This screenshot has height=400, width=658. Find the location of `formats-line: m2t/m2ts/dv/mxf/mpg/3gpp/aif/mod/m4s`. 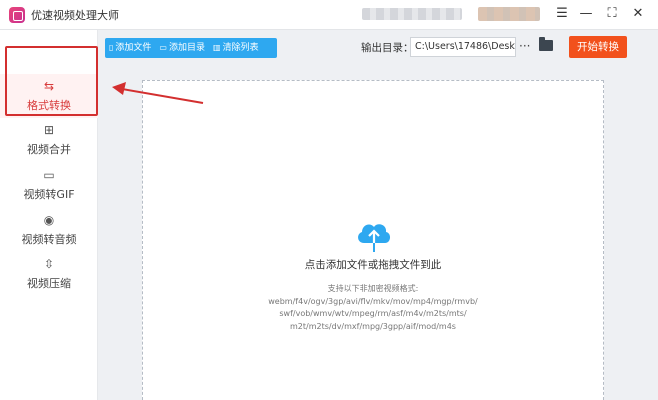

formats-line: m2t/m2ts/dv/mxf/mpg/3gpp/aif/mod/m4s is located at coordinates (373, 326).